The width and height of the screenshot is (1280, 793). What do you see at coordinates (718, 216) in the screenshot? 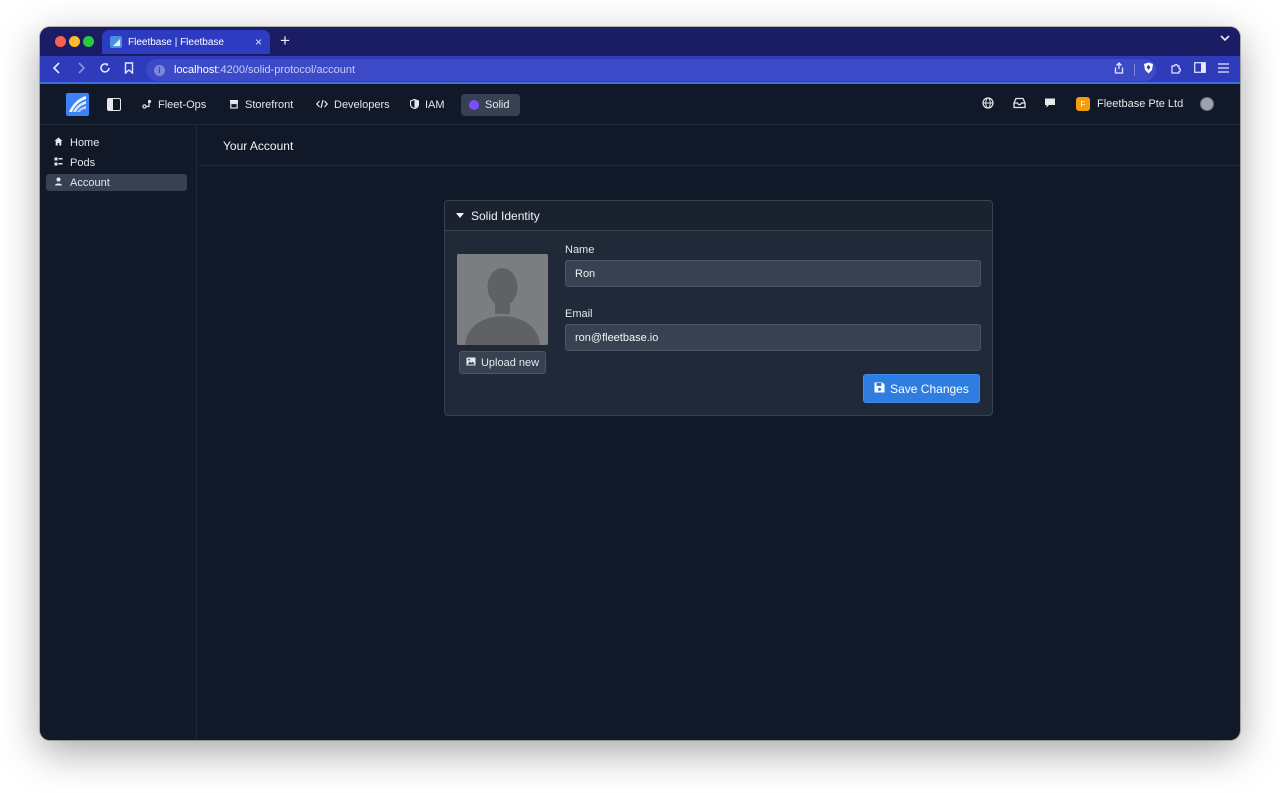
I see `panel-header: Solid Identity` at bounding box center [718, 216].